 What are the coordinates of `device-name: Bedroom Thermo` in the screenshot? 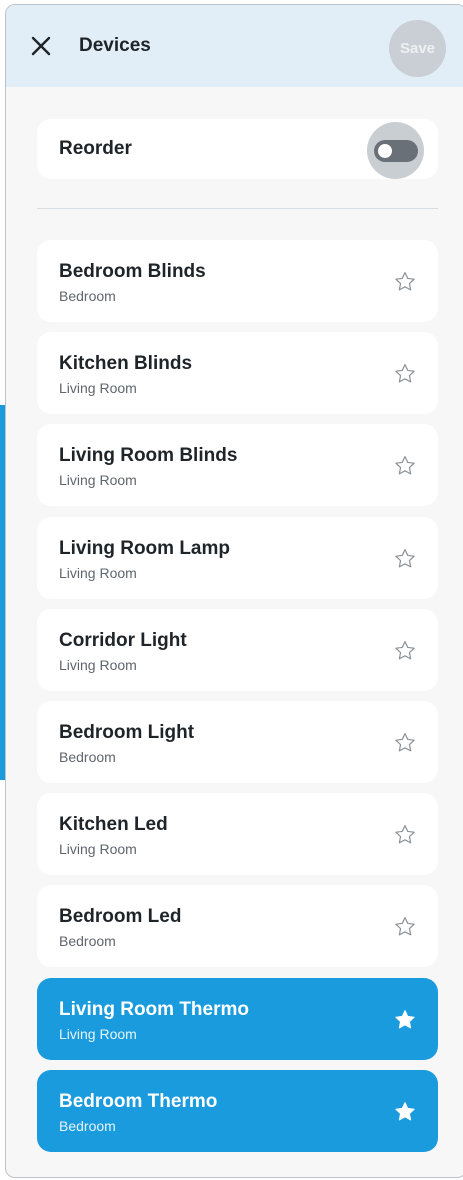 It's located at (138, 1101).